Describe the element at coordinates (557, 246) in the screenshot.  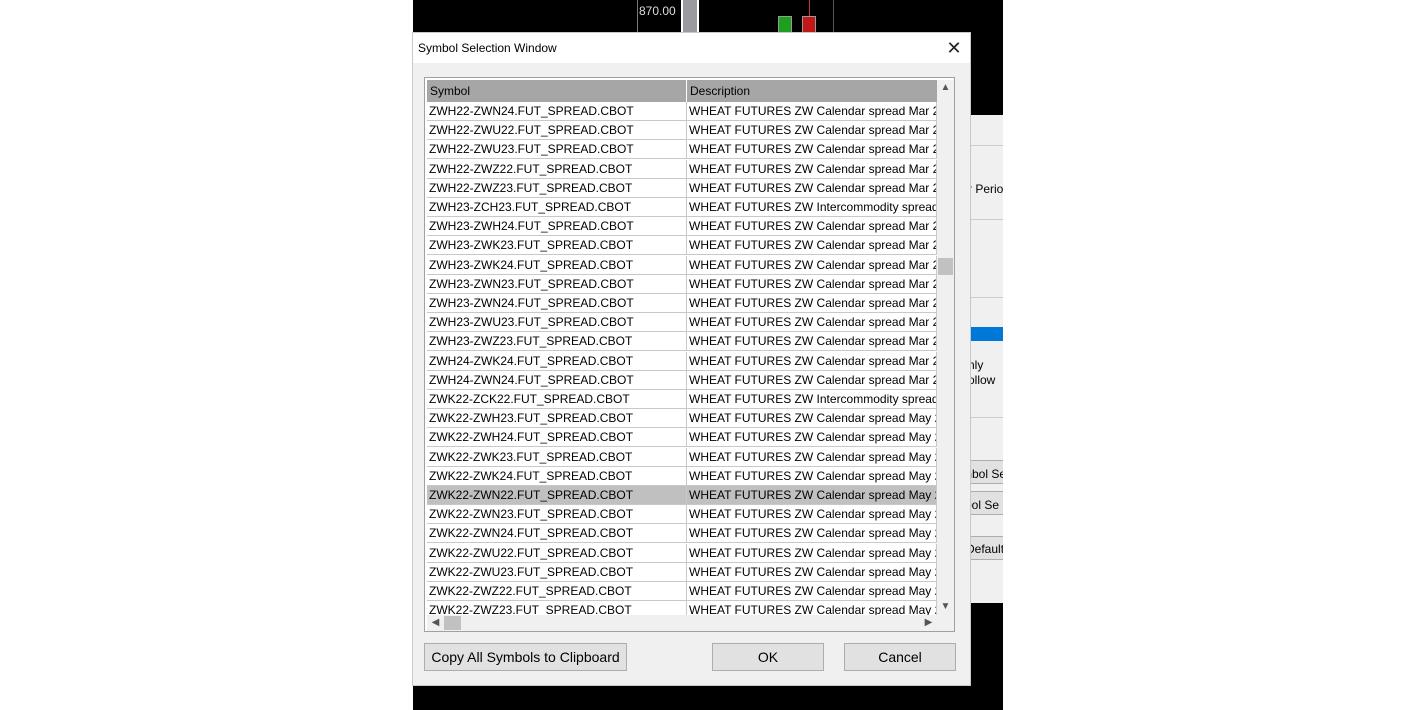
I see `symbol-cell: ZWH23-ZWK23.FUT_SPREAD.CBOT` at that location.